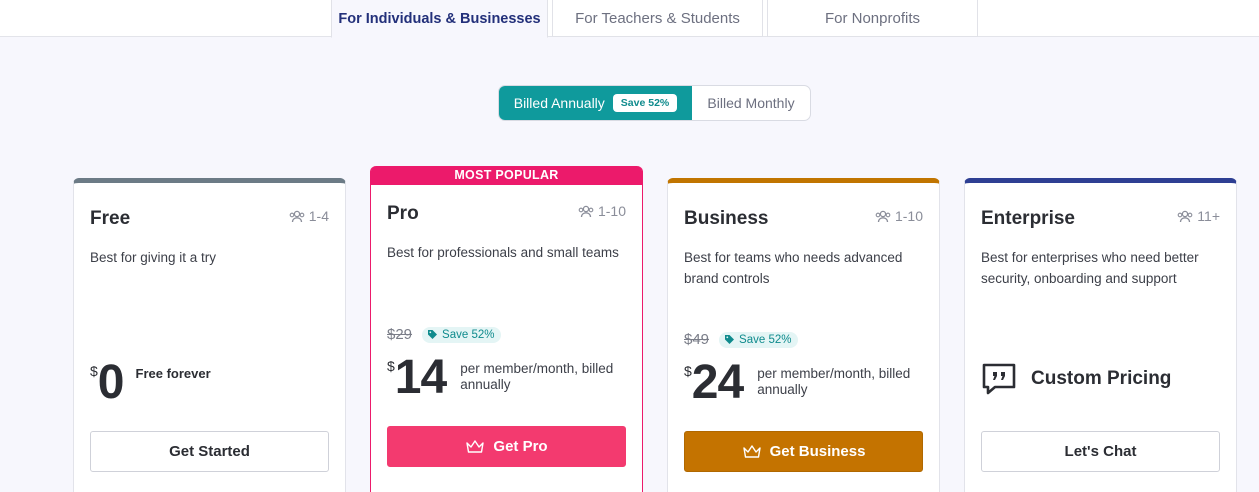 Image resolution: width=1259 pixels, height=492 pixels. I want to click on button-label: Get Business, so click(817, 451).